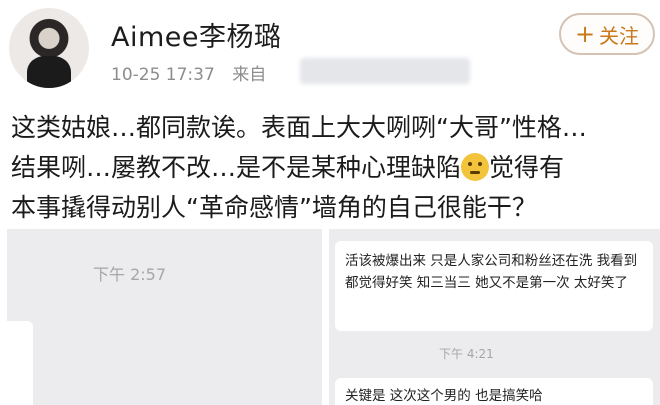  Describe the element at coordinates (288, 167) in the screenshot. I see `post-line-2: 结果咧…屡教不改…是不是某种心理缺陷 觉得有` at that location.